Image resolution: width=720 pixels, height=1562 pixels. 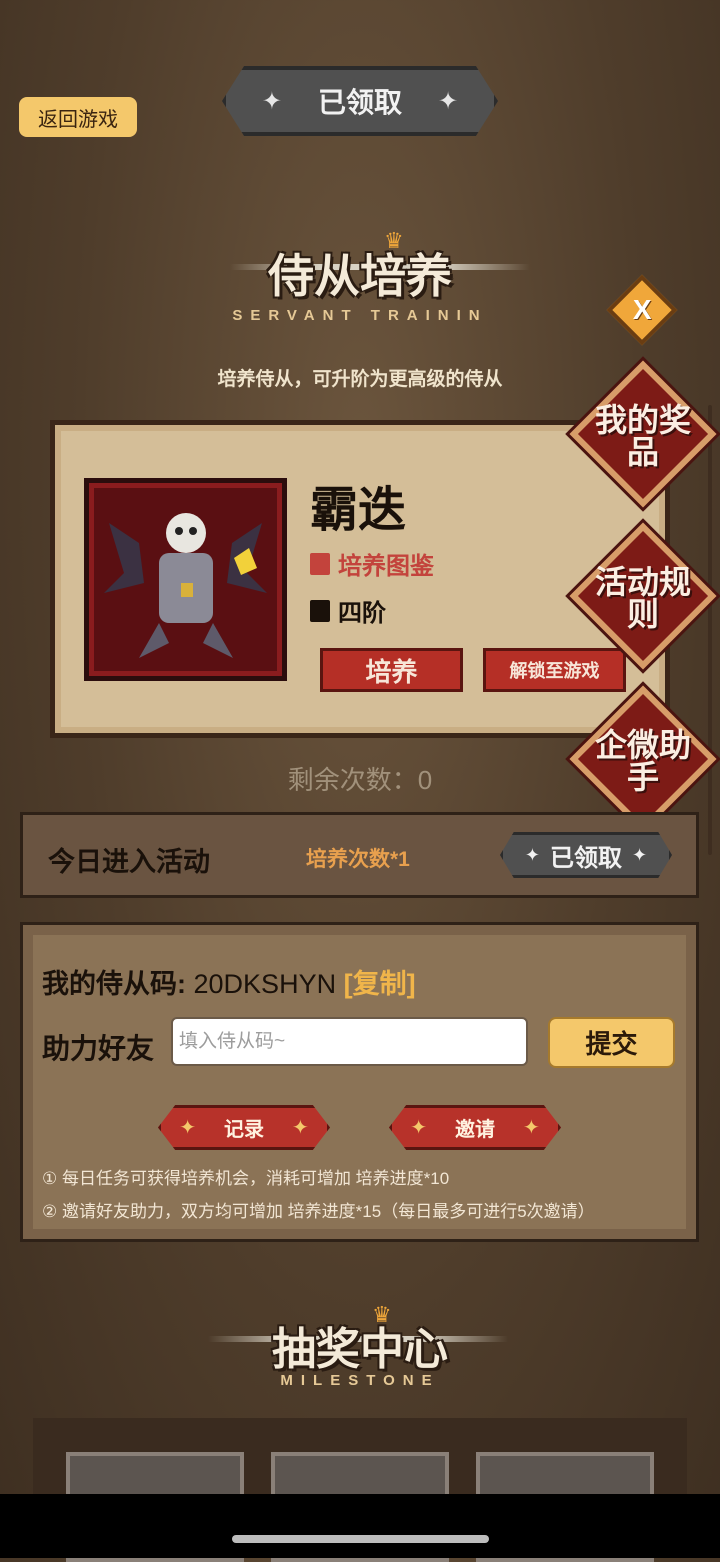 What do you see at coordinates (386, 566) in the screenshot?
I see `codex-label: 培养图鉴` at bounding box center [386, 566].